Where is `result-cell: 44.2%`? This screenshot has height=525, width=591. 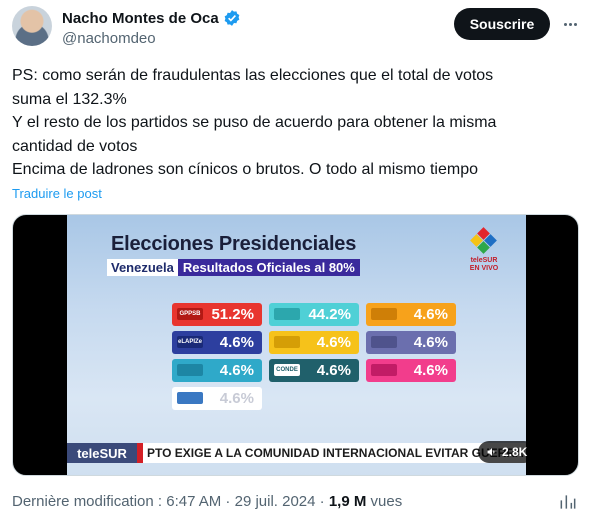 result-cell: 44.2% is located at coordinates (314, 314).